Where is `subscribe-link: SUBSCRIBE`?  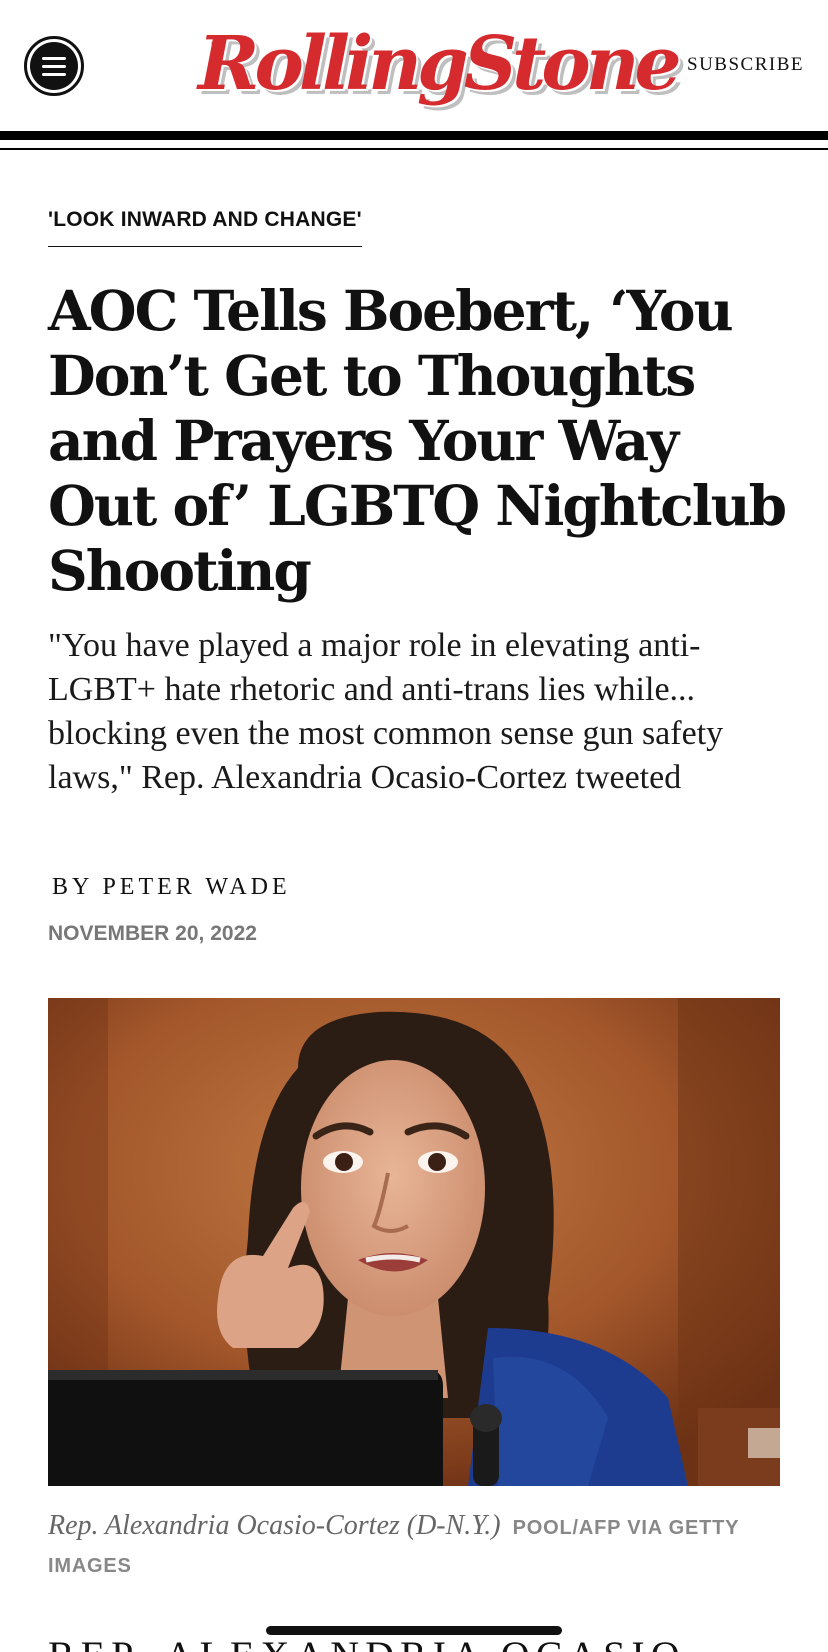 subscribe-link: SUBSCRIBE is located at coordinates (745, 65).